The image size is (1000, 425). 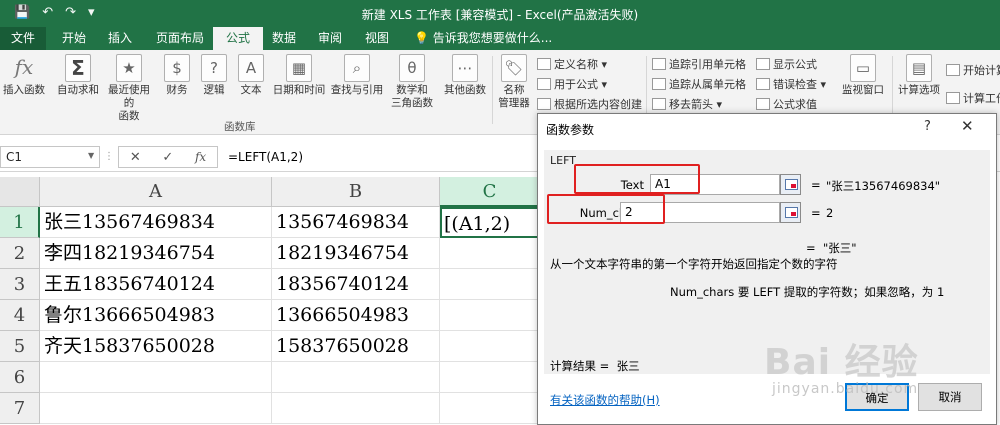 I want to click on remove-arrows-button: 移去箭头 ▾, so click(x=687, y=104).